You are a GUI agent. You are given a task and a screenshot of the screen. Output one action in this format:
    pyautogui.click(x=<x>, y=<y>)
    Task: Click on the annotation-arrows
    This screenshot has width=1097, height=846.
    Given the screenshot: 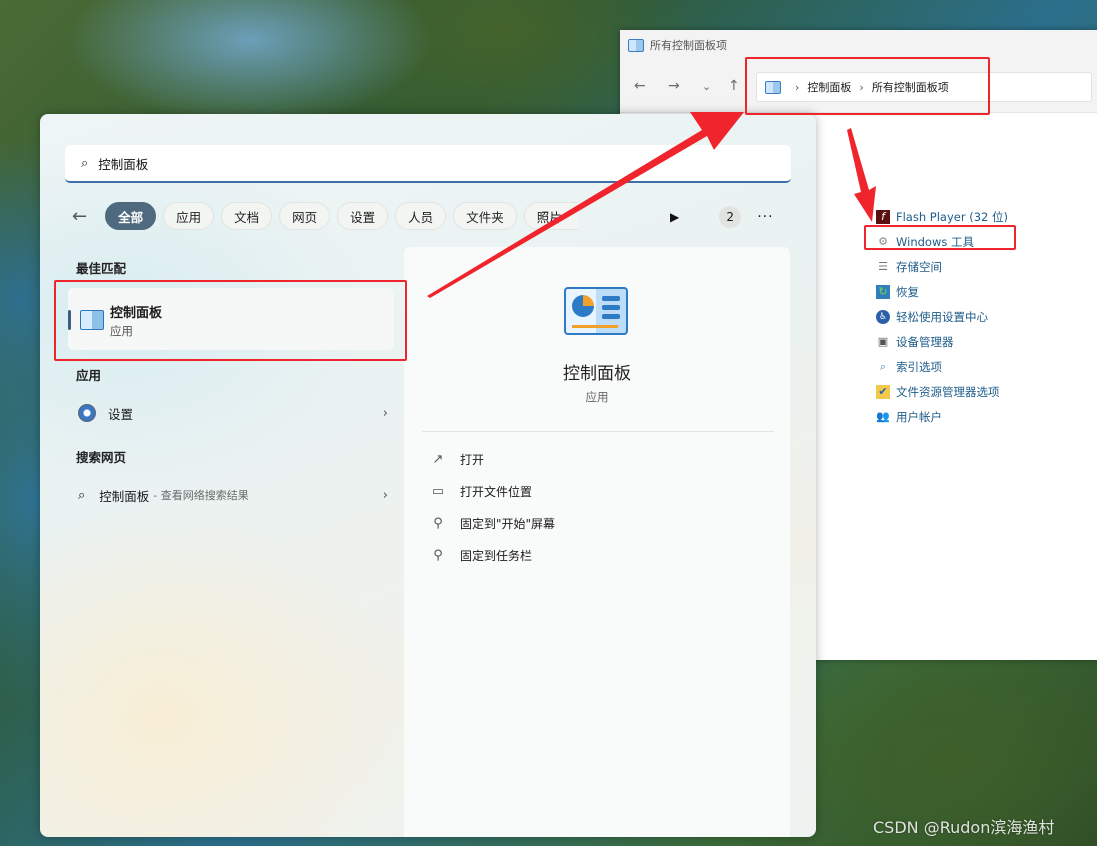 What is the action you would take?
    pyautogui.click(x=651, y=205)
    